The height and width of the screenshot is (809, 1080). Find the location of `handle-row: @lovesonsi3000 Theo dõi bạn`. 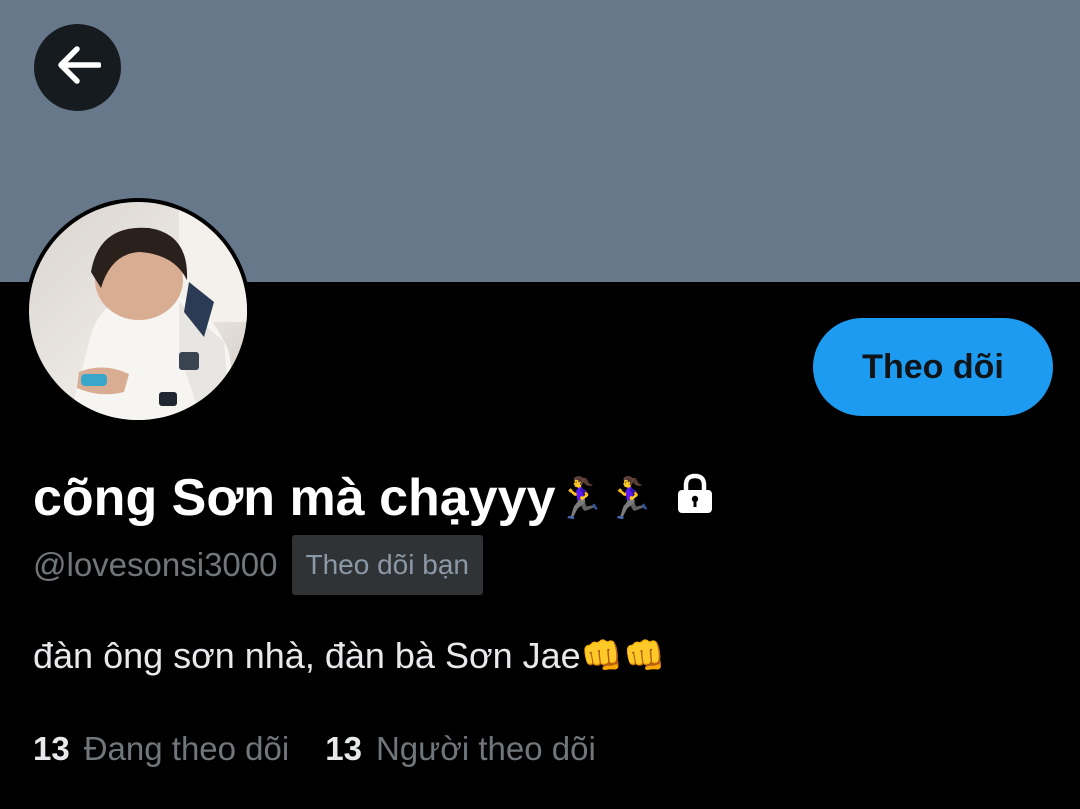

handle-row: @lovesonsi3000 Theo dõi bạn is located at coordinates (258, 565).